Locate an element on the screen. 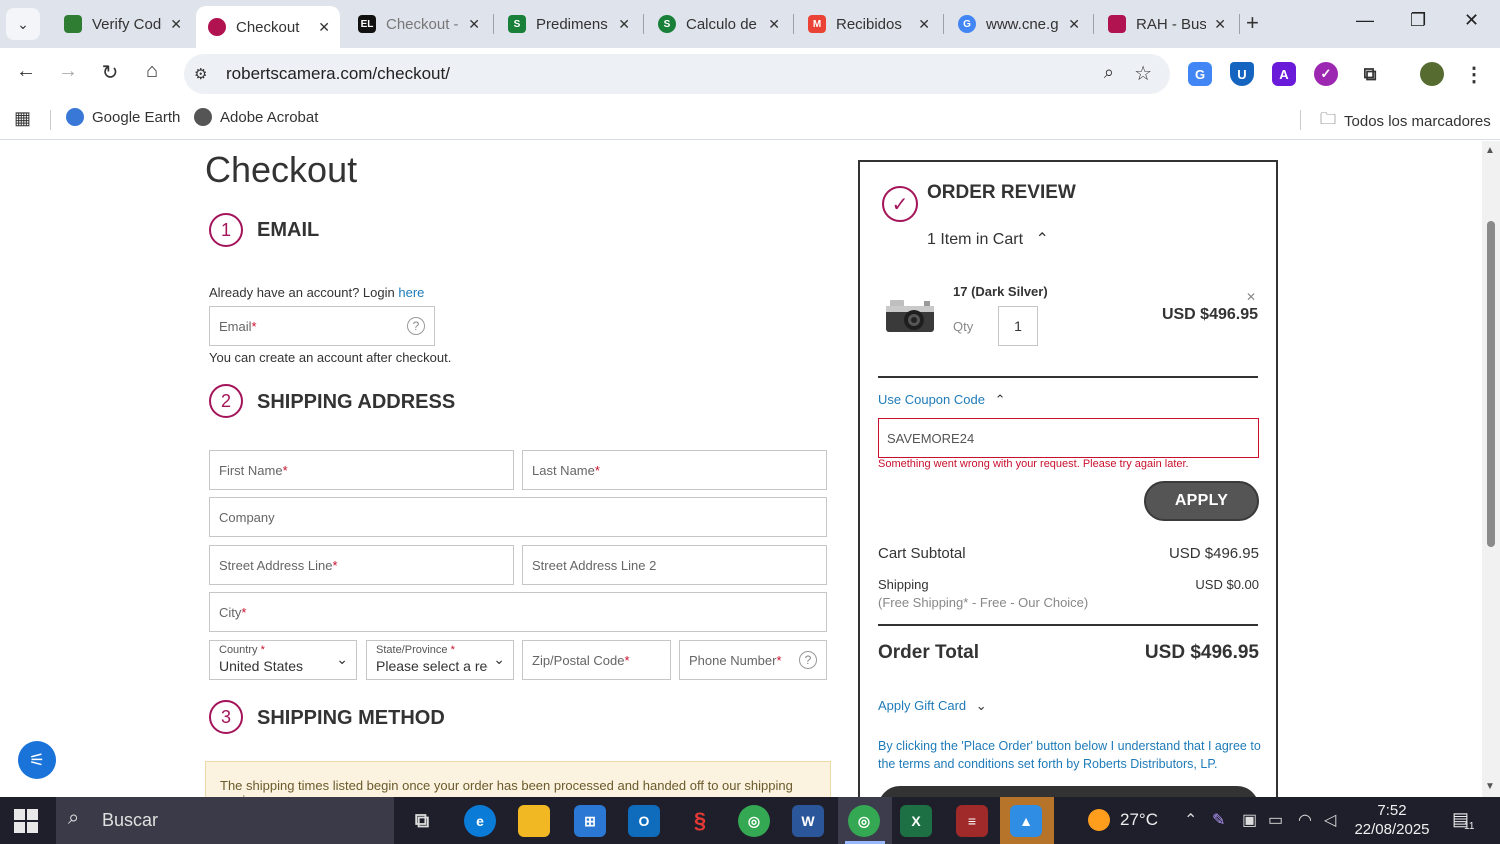 Image resolution: width=1500 pixels, height=844 pixels. apps-grid-button: ▦ is located at coordinates (22, 118).